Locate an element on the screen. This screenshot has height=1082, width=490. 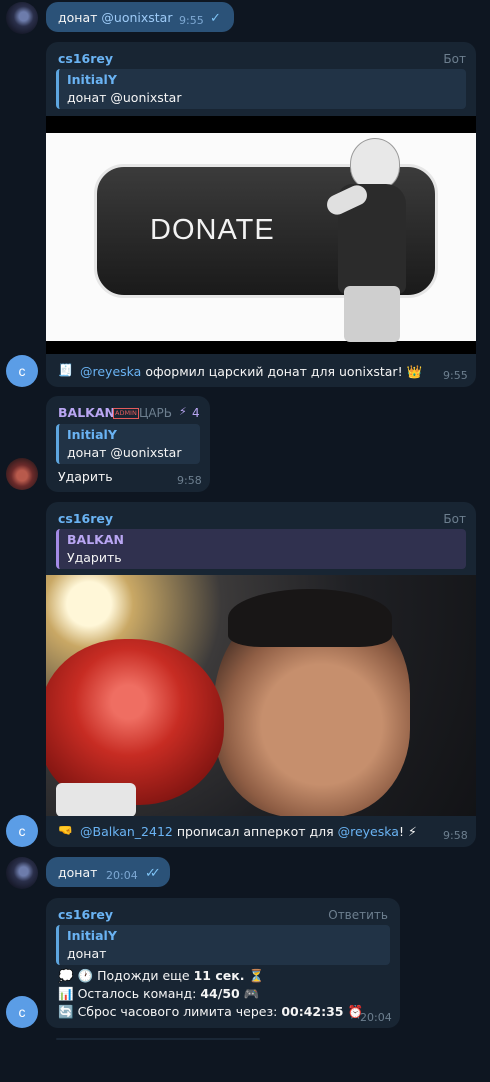
sender-name: BALKAN is located at coordinates (86, 412).